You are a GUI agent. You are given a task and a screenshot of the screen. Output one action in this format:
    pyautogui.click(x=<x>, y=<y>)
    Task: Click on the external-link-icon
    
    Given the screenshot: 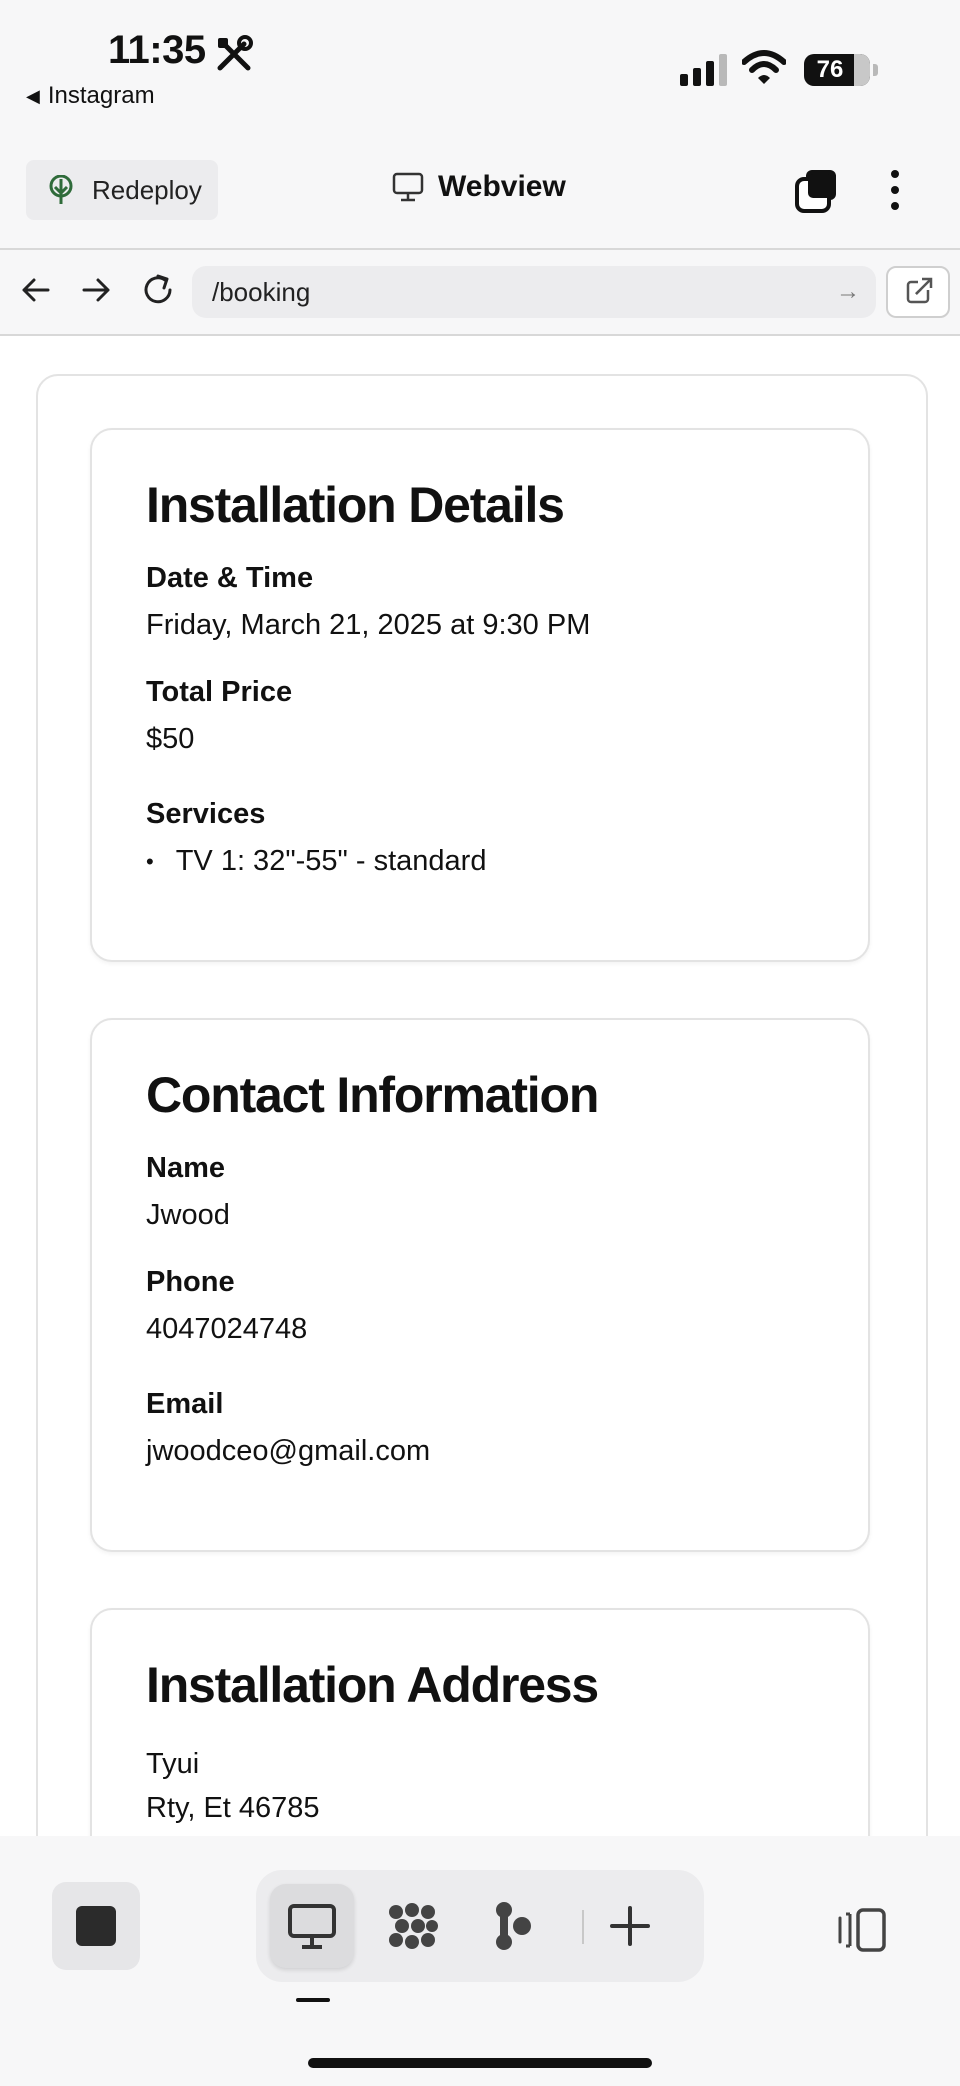 What is the action you would take?
    pyautogui.click(x=919, y=290)
    